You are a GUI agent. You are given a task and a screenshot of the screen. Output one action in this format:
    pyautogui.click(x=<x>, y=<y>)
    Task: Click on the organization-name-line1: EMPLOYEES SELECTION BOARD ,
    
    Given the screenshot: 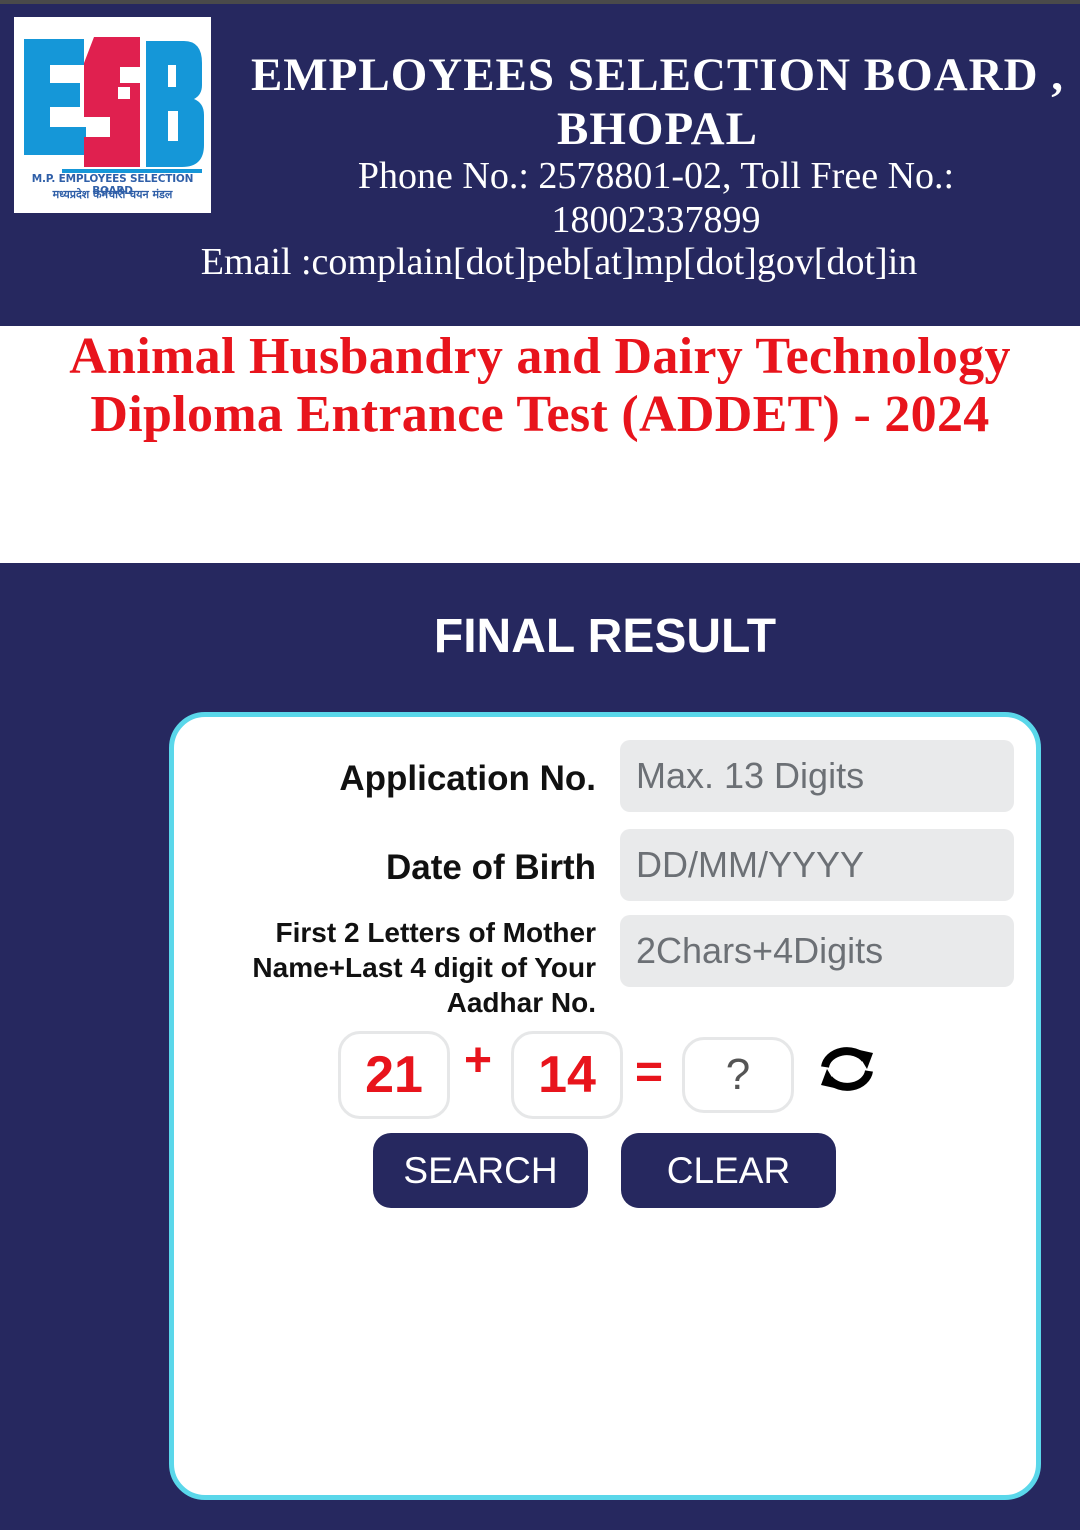 What is the action you would take?
    pyautogui.click(x=657, y=75)
    